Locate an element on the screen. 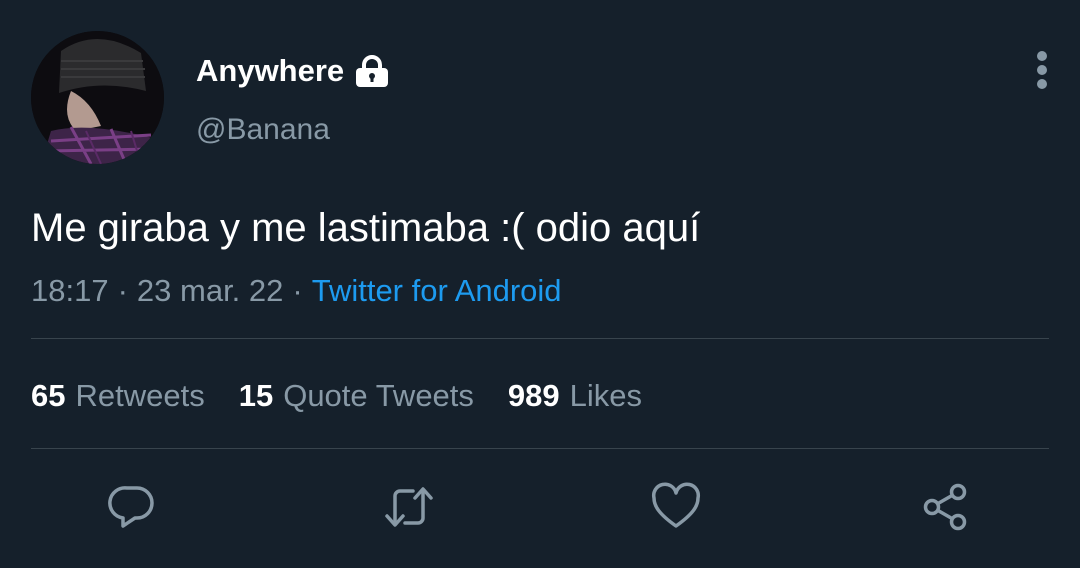 Image resolution: width=1080 pixels, height=568 pixels. quote-tweets-stat: 15 Quote Tweets is located at coordinates (356, 396).